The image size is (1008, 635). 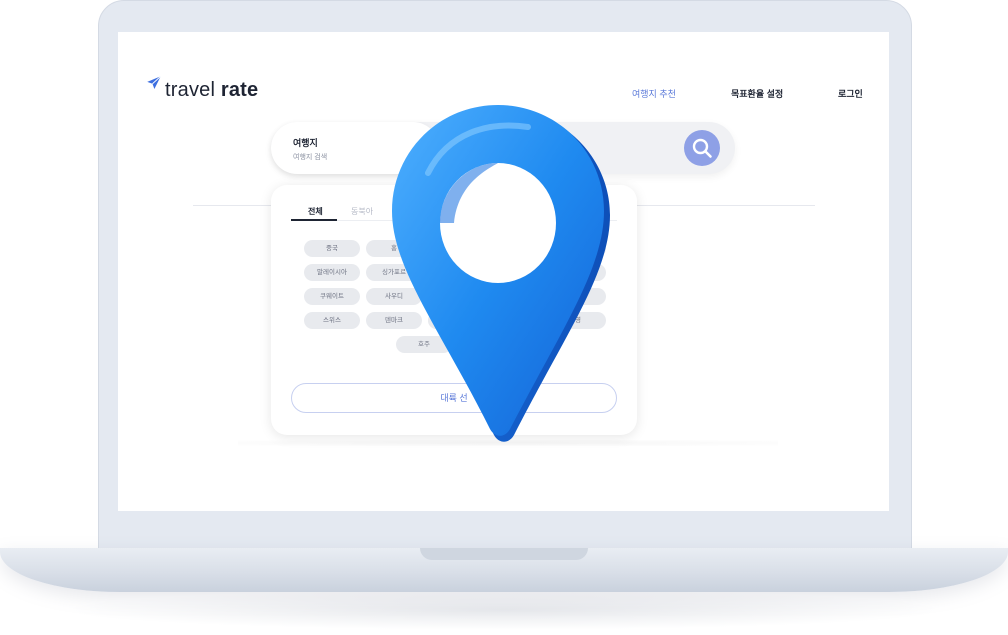 What do you see at coordinates (315, 211) in the screenshot?
I see `tab-all: 전체` at bounding box center [315, 211].